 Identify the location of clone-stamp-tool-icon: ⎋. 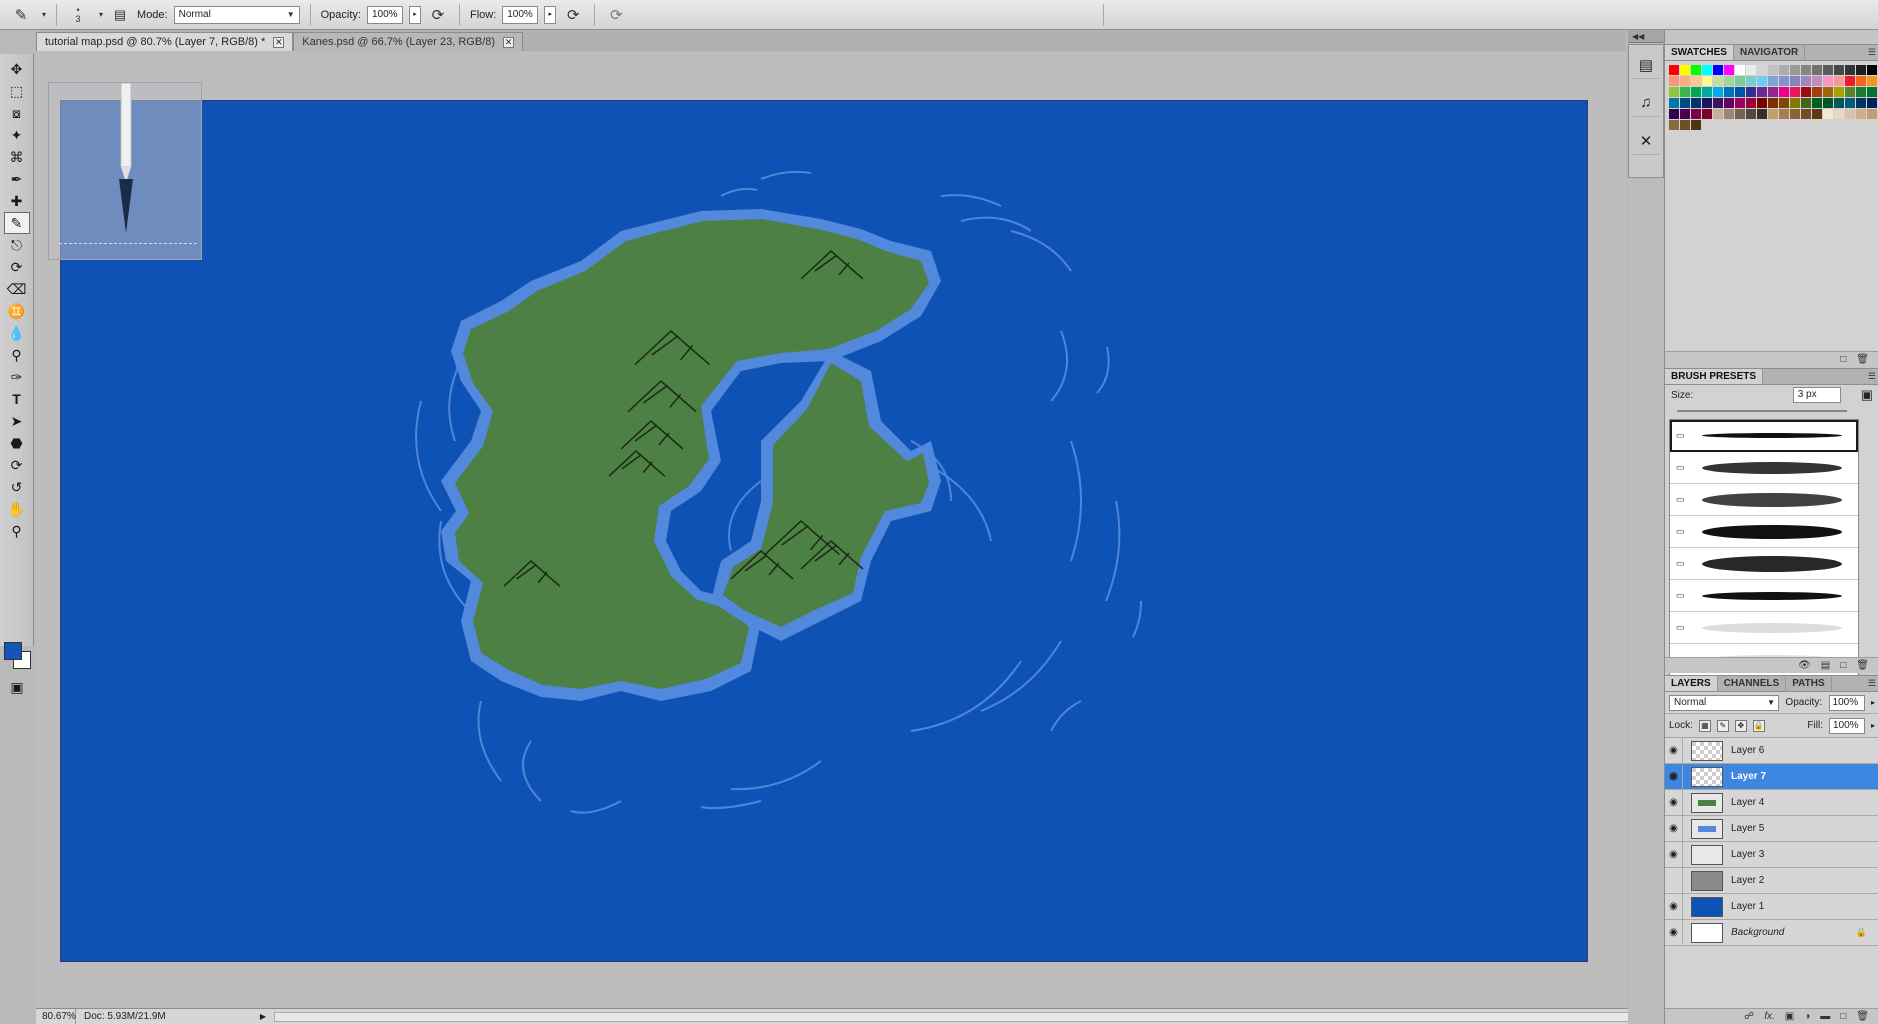
(17, 245).